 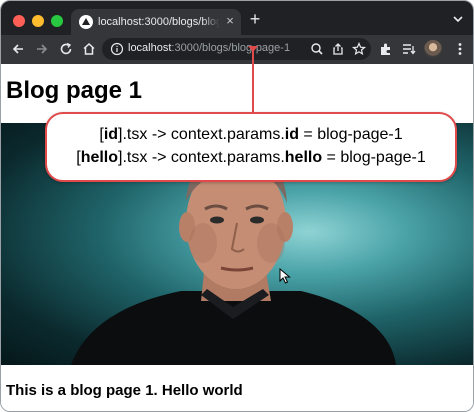 What do you see at coordinates (231, 48) in the screenshot?
I see `url-path: :3000/blogs/blog-page-1` at bounding box center [231, 48].